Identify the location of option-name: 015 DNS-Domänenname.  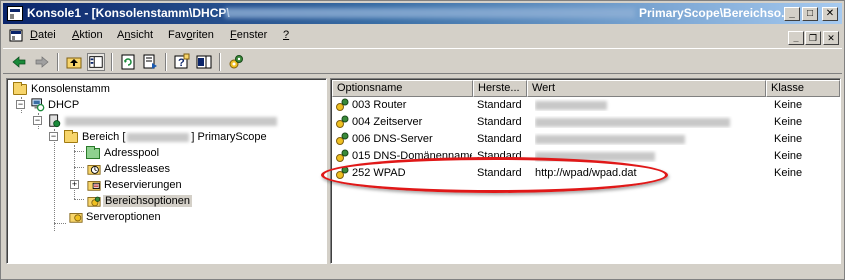
(412, 156).